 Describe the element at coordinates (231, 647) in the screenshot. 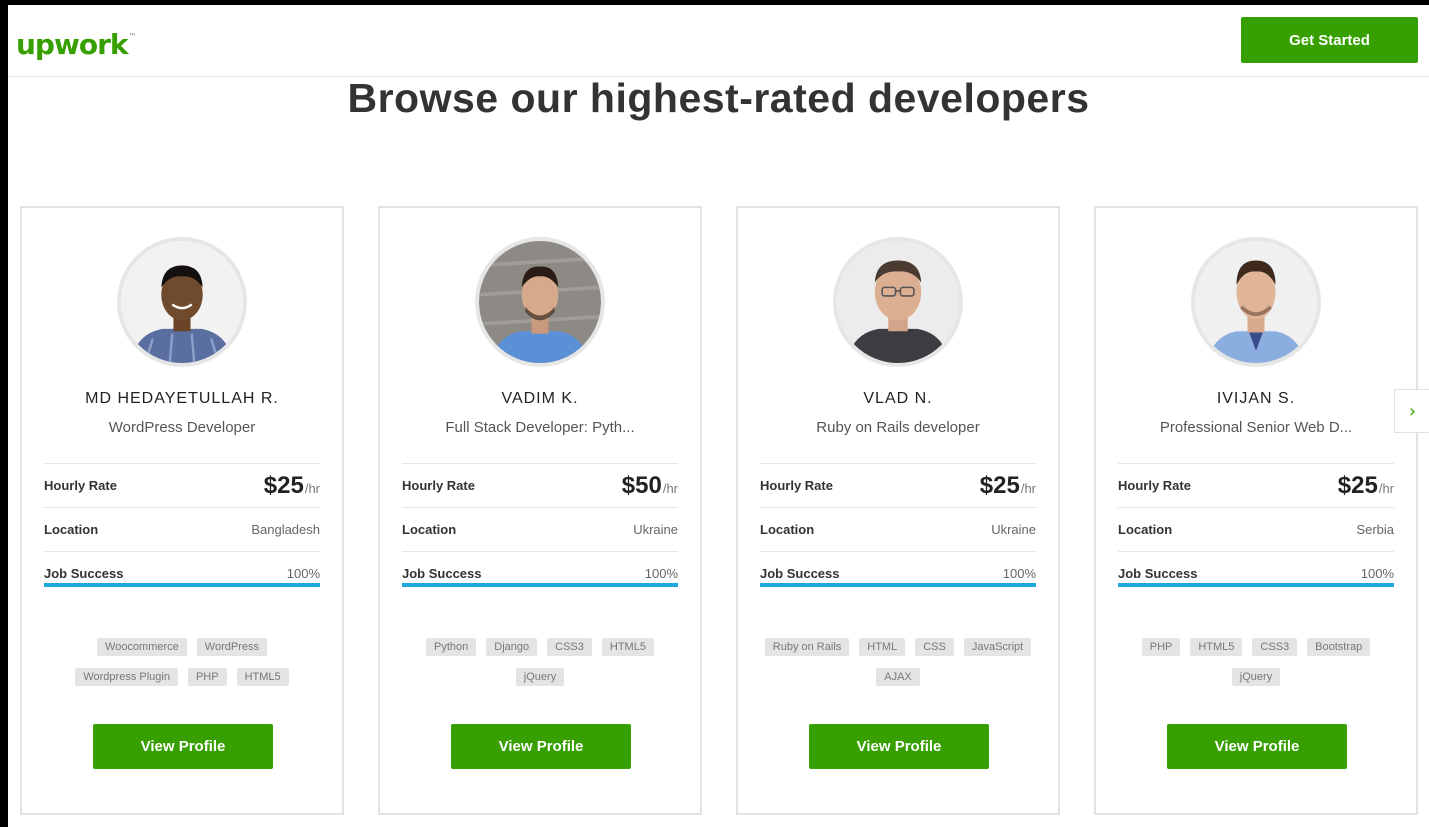

I see `skill-tag: WordPress` at that location.